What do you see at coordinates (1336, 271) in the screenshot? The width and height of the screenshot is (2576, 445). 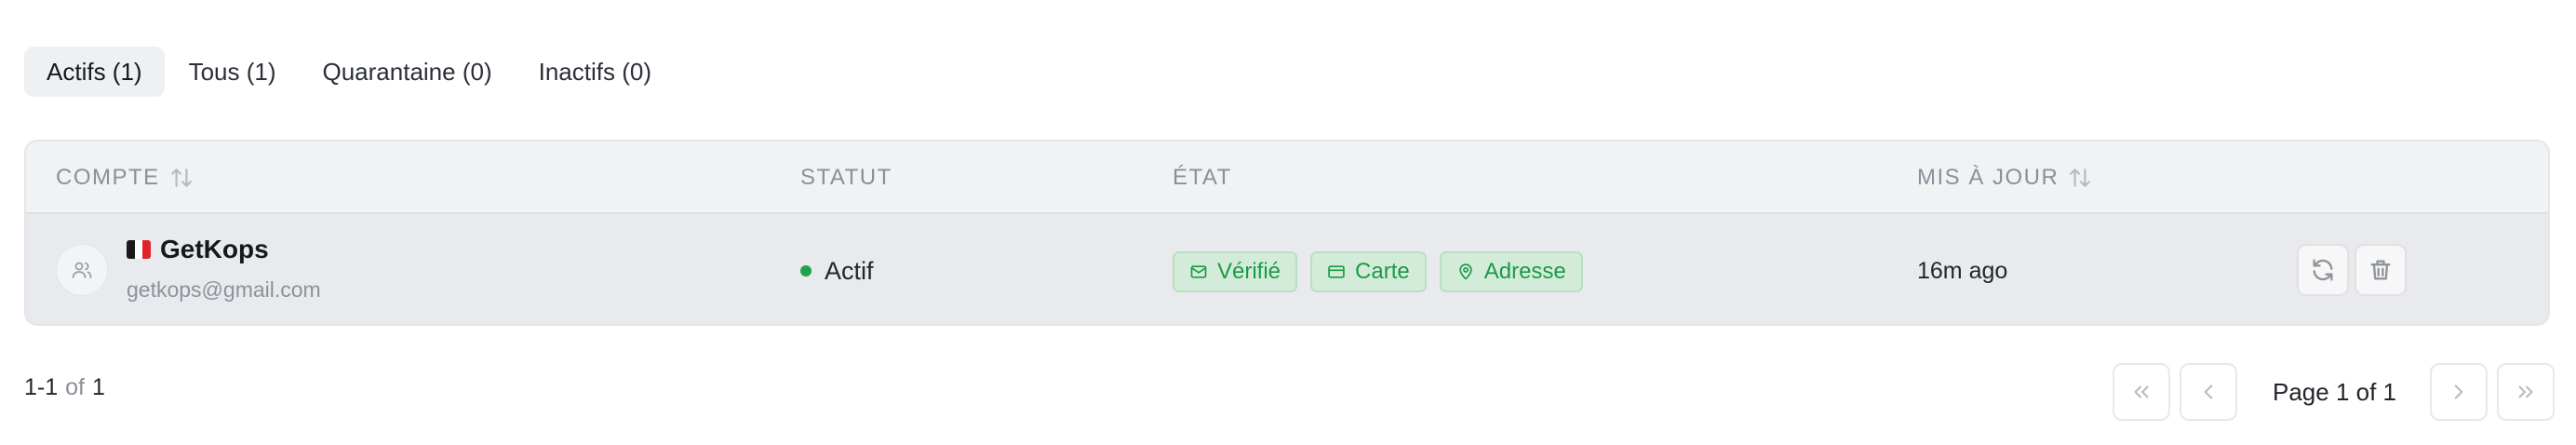 I see `card-icon` at bounding box center [1336, 271].